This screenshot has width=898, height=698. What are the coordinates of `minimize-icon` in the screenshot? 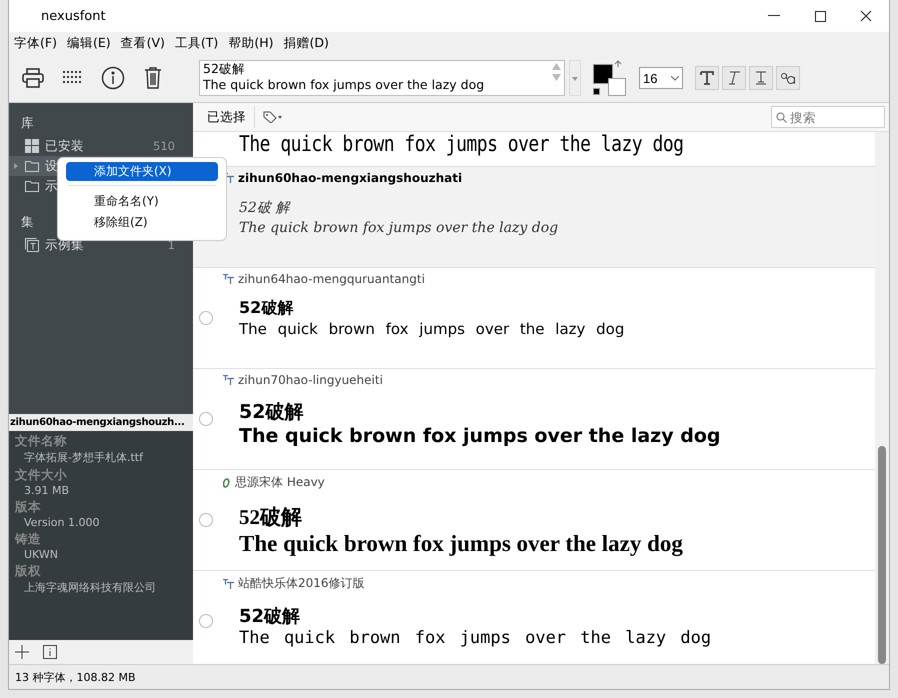 It's located at (774, 16).